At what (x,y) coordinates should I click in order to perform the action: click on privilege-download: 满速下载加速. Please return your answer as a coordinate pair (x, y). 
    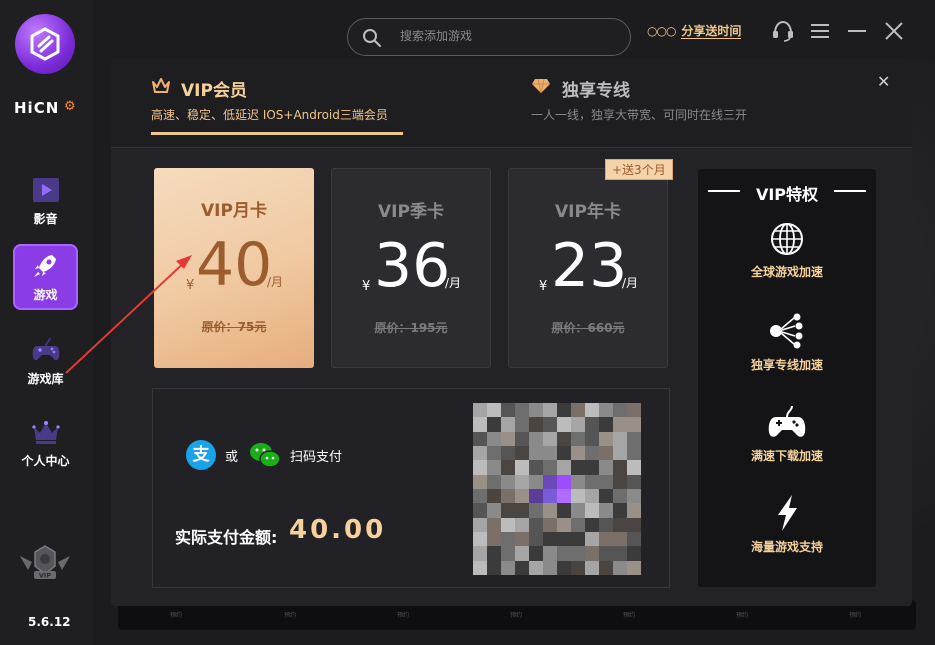
    Looking at the image, I should click on (787, 433).